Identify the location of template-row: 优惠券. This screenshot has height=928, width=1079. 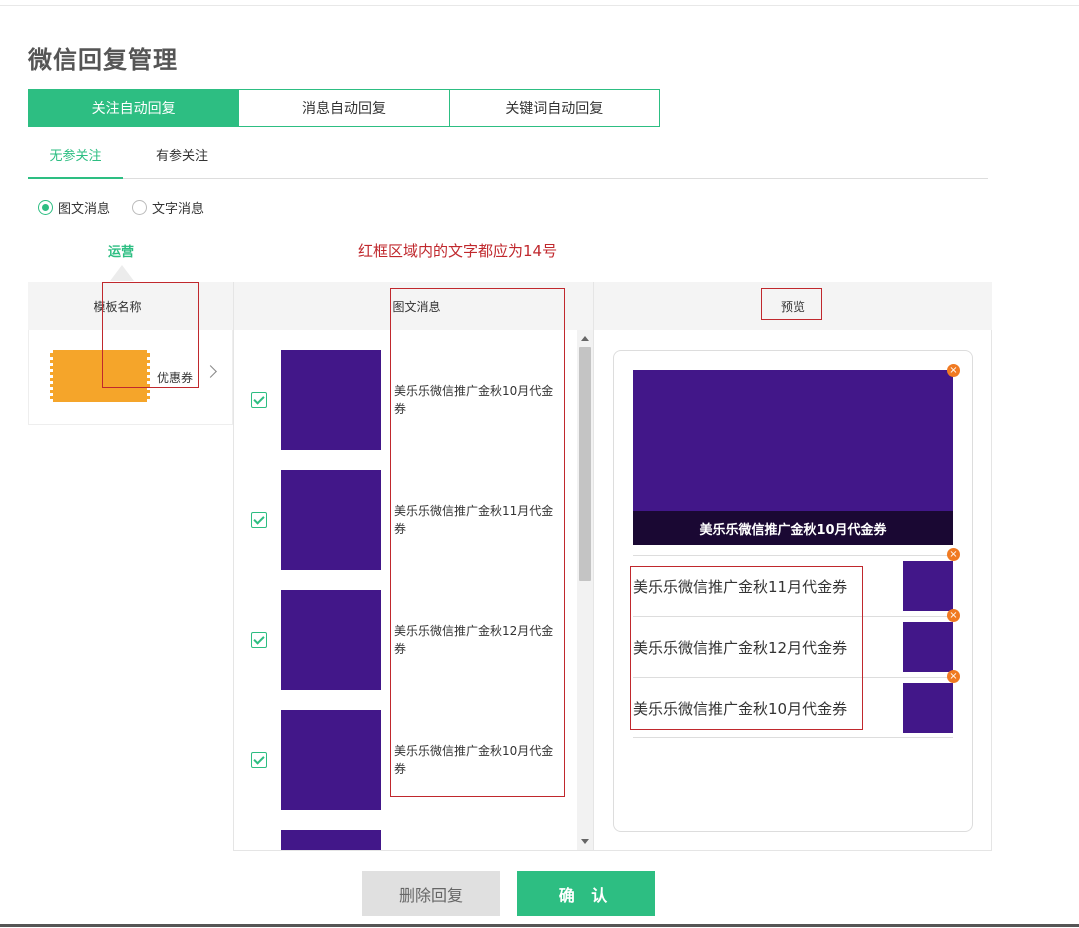
(130, 377).